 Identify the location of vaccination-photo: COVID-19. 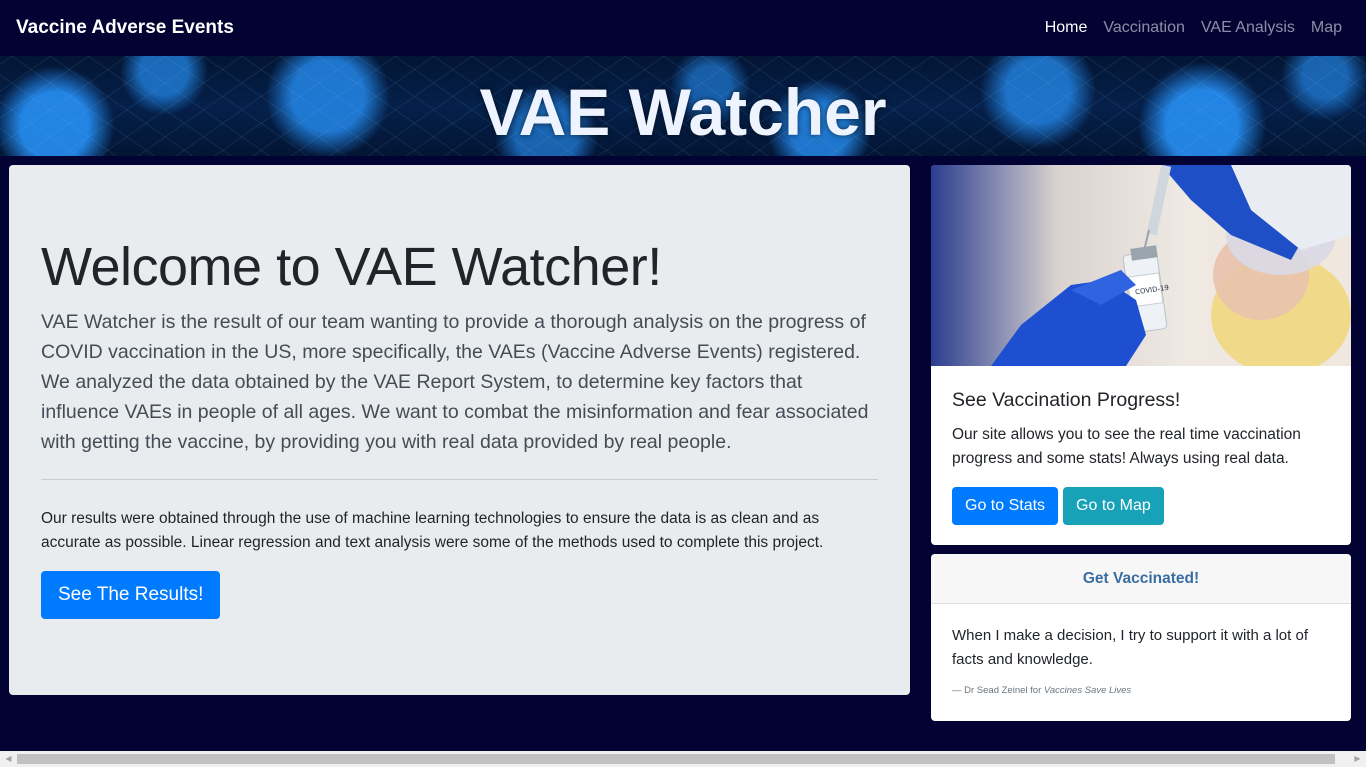
(1141, 265).